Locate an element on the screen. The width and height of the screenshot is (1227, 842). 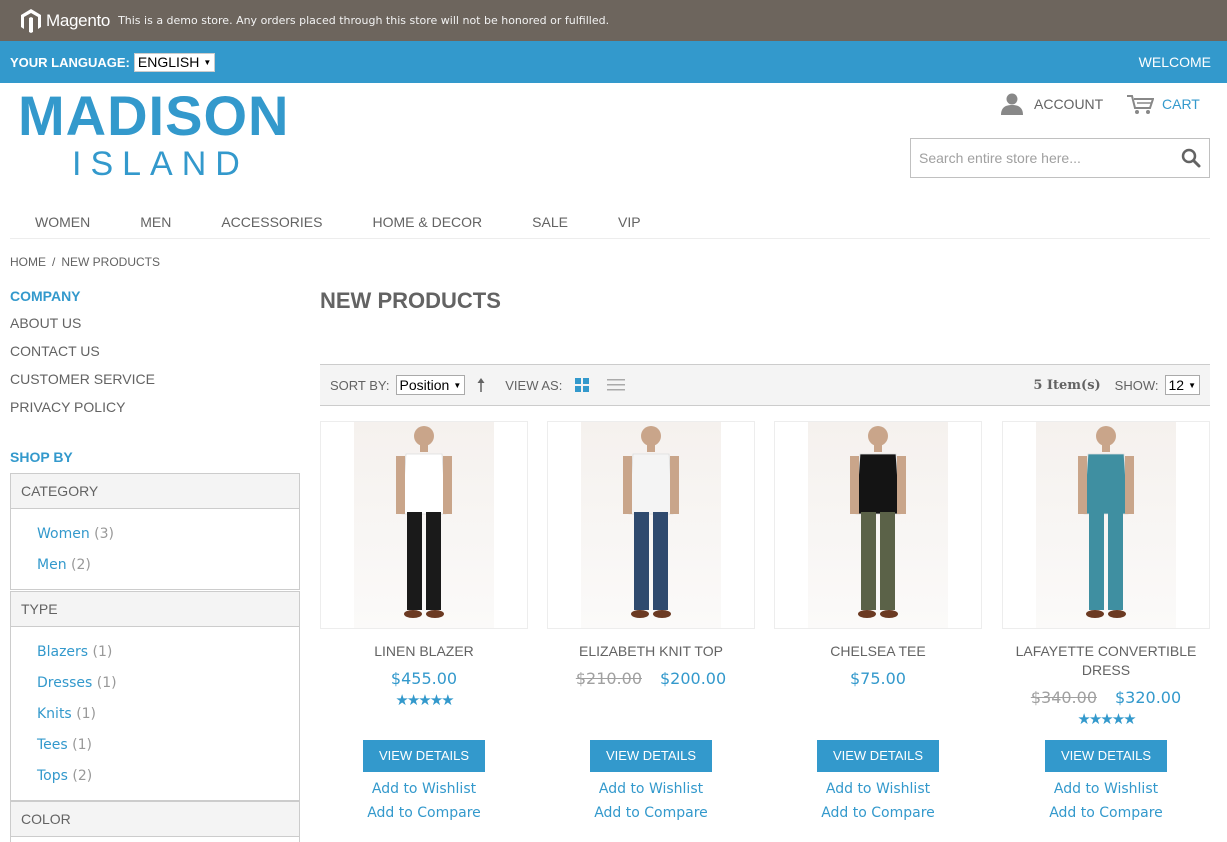
product-name: ELIZABETH KNIT TOP is located at coordinates (651, 651).